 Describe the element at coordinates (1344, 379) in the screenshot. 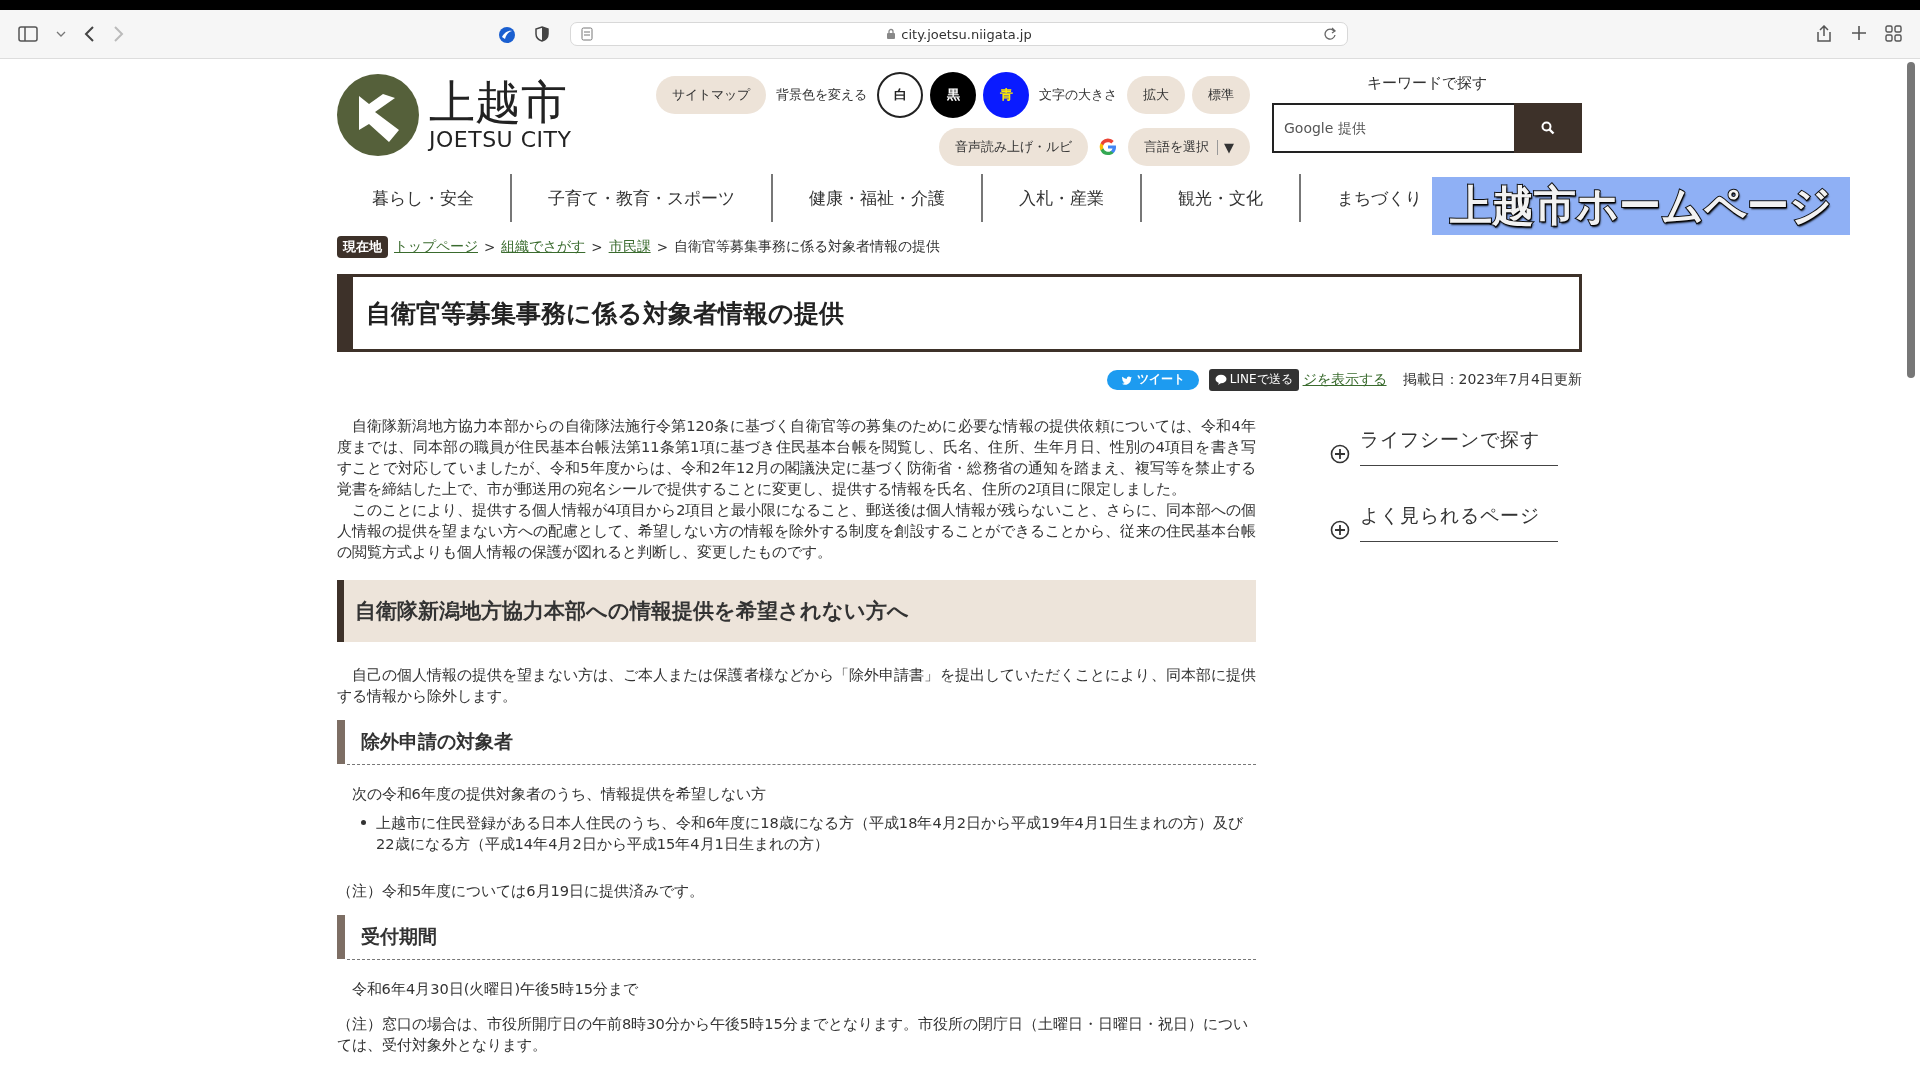

I see `page-link: ジを表示する` at that location.